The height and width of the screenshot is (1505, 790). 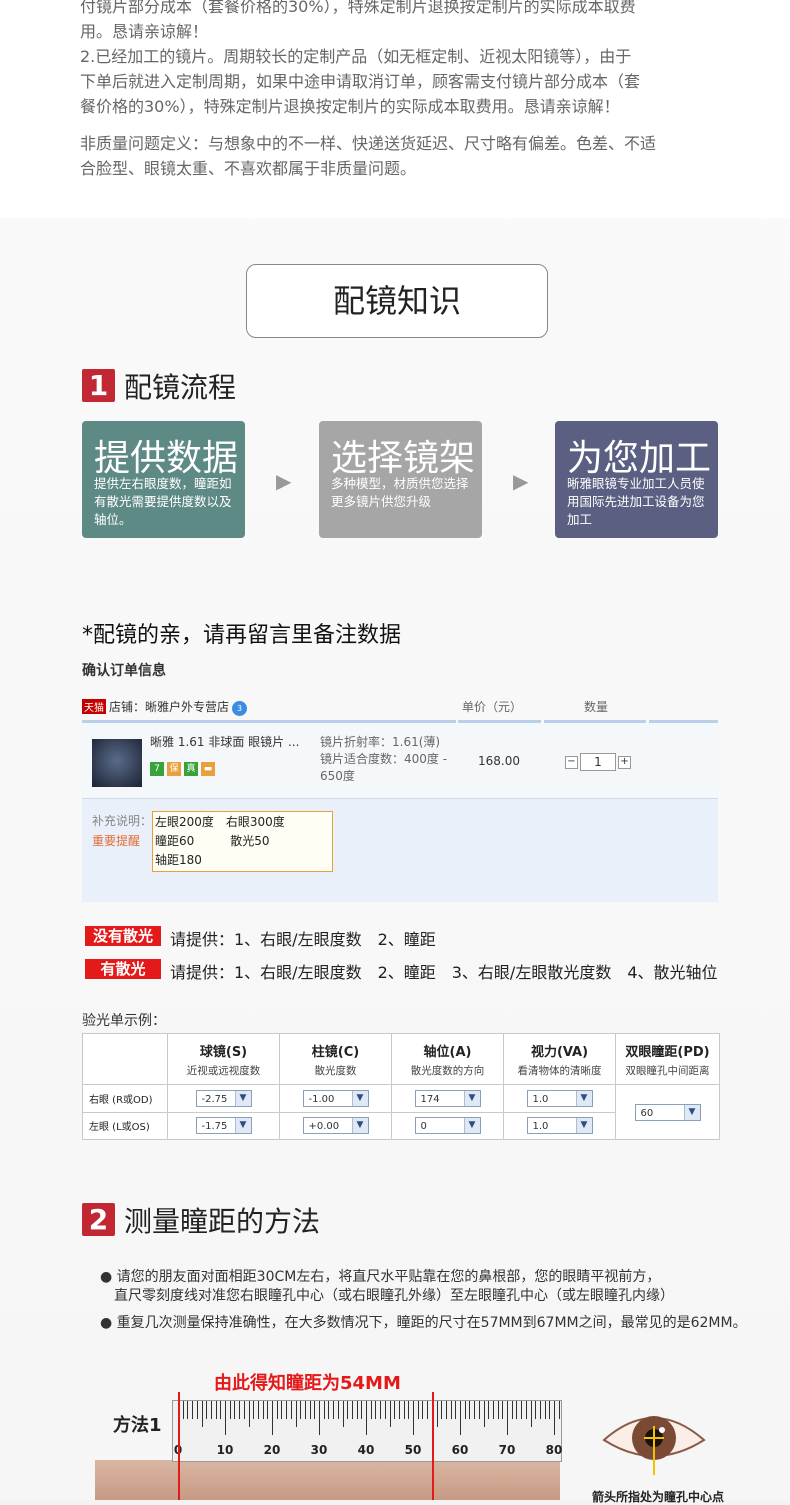 I want to click on cell-vision: 1.0 ▼, so click(x=559, y=1125).